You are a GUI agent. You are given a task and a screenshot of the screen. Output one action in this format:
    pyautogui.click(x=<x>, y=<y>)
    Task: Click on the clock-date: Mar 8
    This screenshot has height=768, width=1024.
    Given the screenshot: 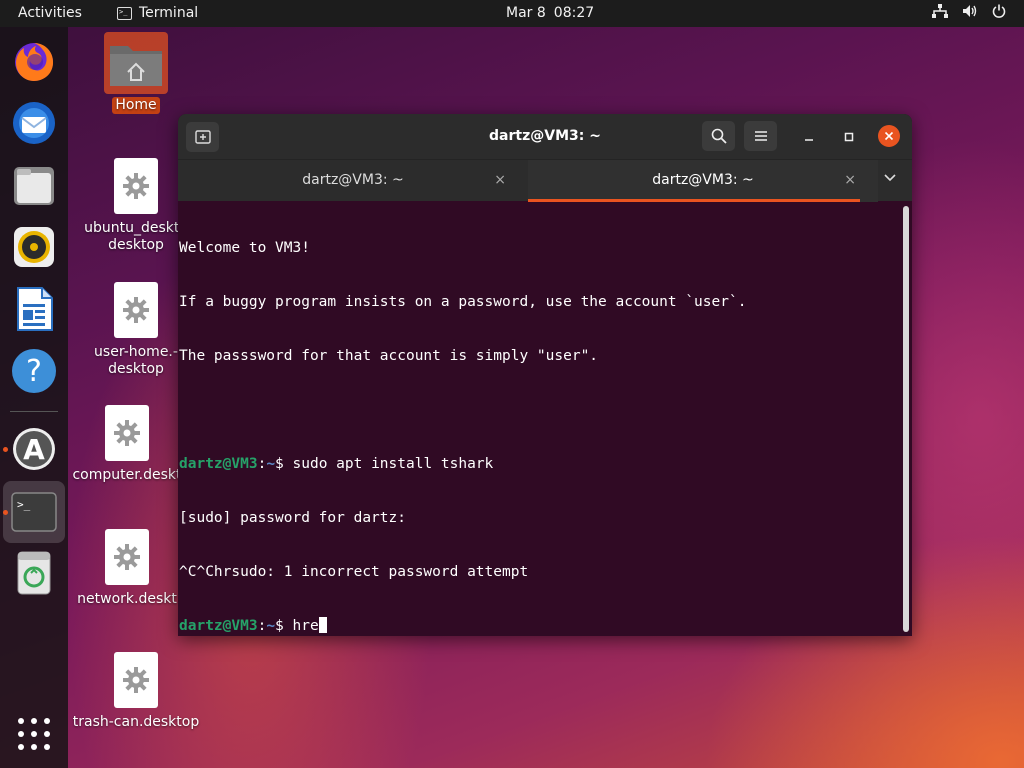 What is the action you would take?
    pyautogui.click(x=526, y=13)
    